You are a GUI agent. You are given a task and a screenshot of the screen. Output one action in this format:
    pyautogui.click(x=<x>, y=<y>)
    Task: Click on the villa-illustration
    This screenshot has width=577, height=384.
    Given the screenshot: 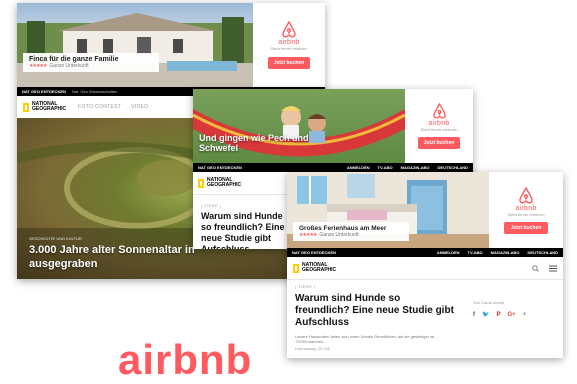 What is the action you would take?
    pyautogui.click(x=135, y=50)
    